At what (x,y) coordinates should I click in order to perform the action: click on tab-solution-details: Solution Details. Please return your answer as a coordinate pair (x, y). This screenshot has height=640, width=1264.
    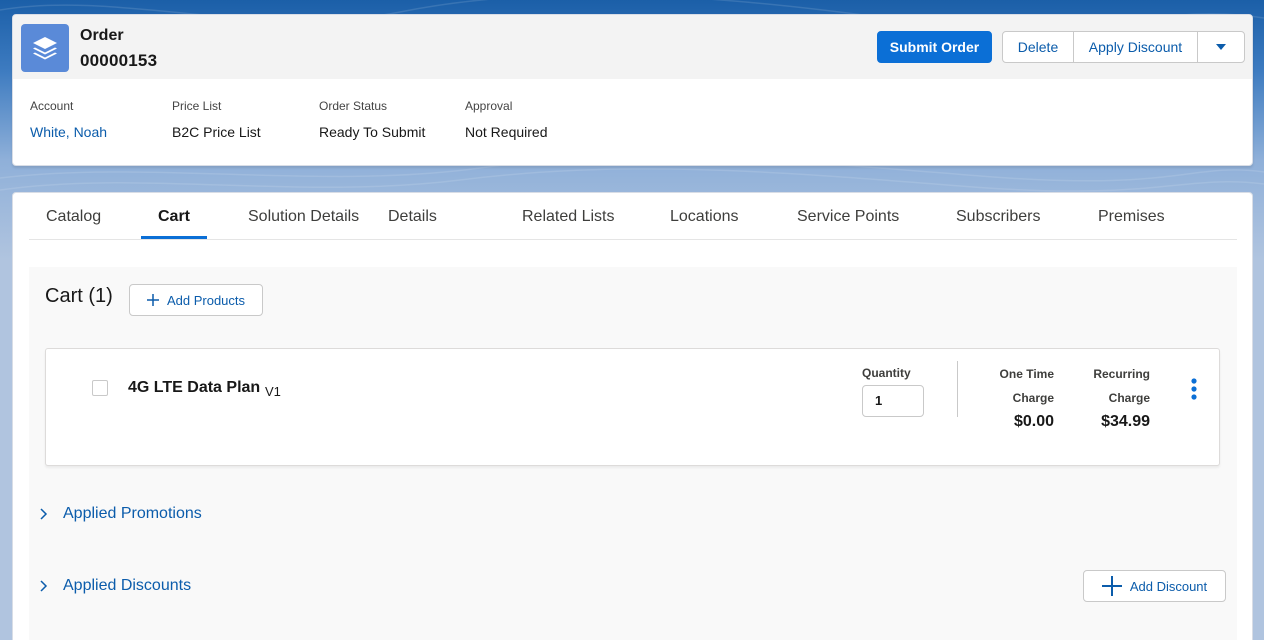
    Looking at the image, I should click on (303, 217).